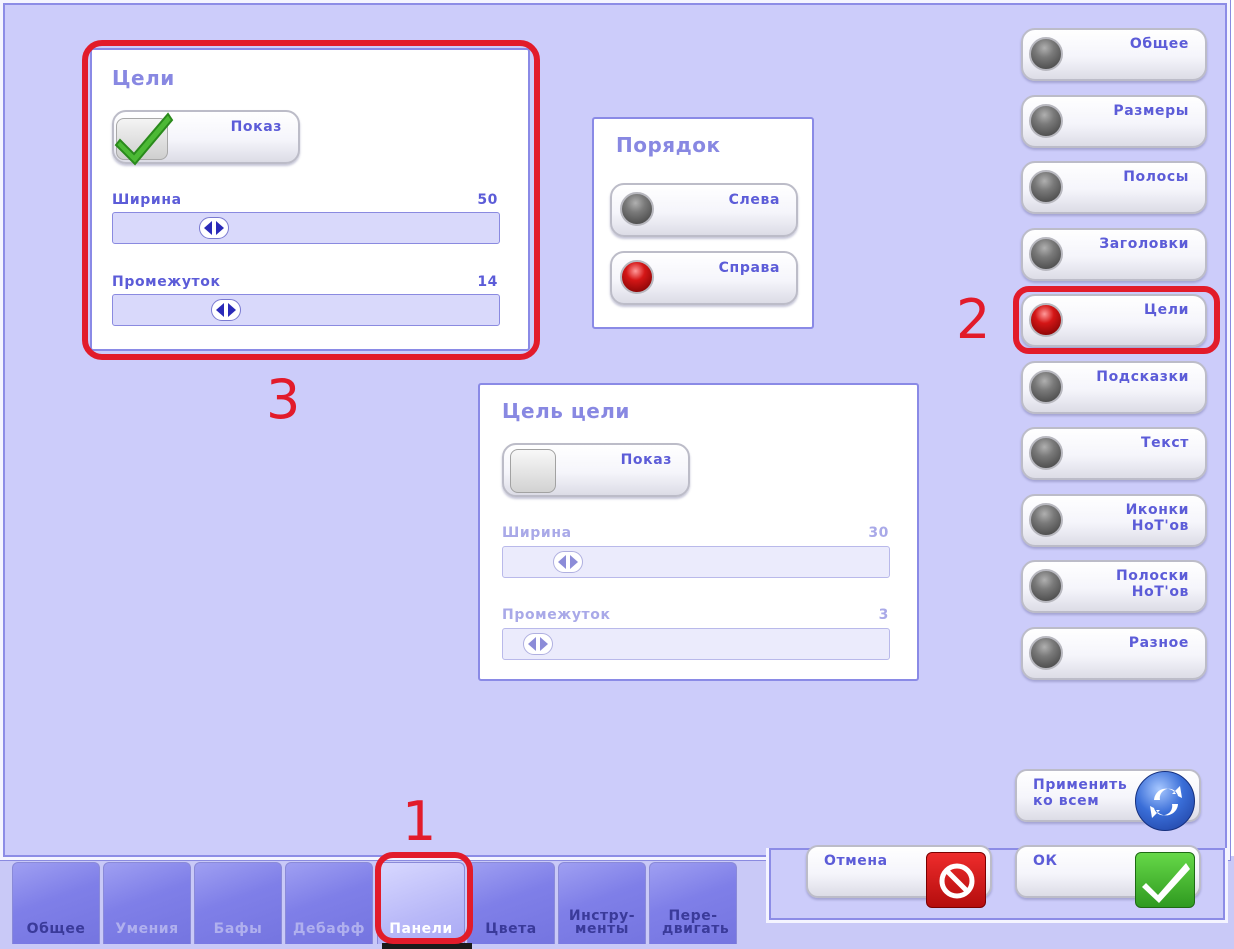 This screenshot has height=949, width=1234. What do you see at coordinates (1114, 453) in the screenshot?
I see `sidebar-item-text: Текст` at bounding box center [1114, 453].